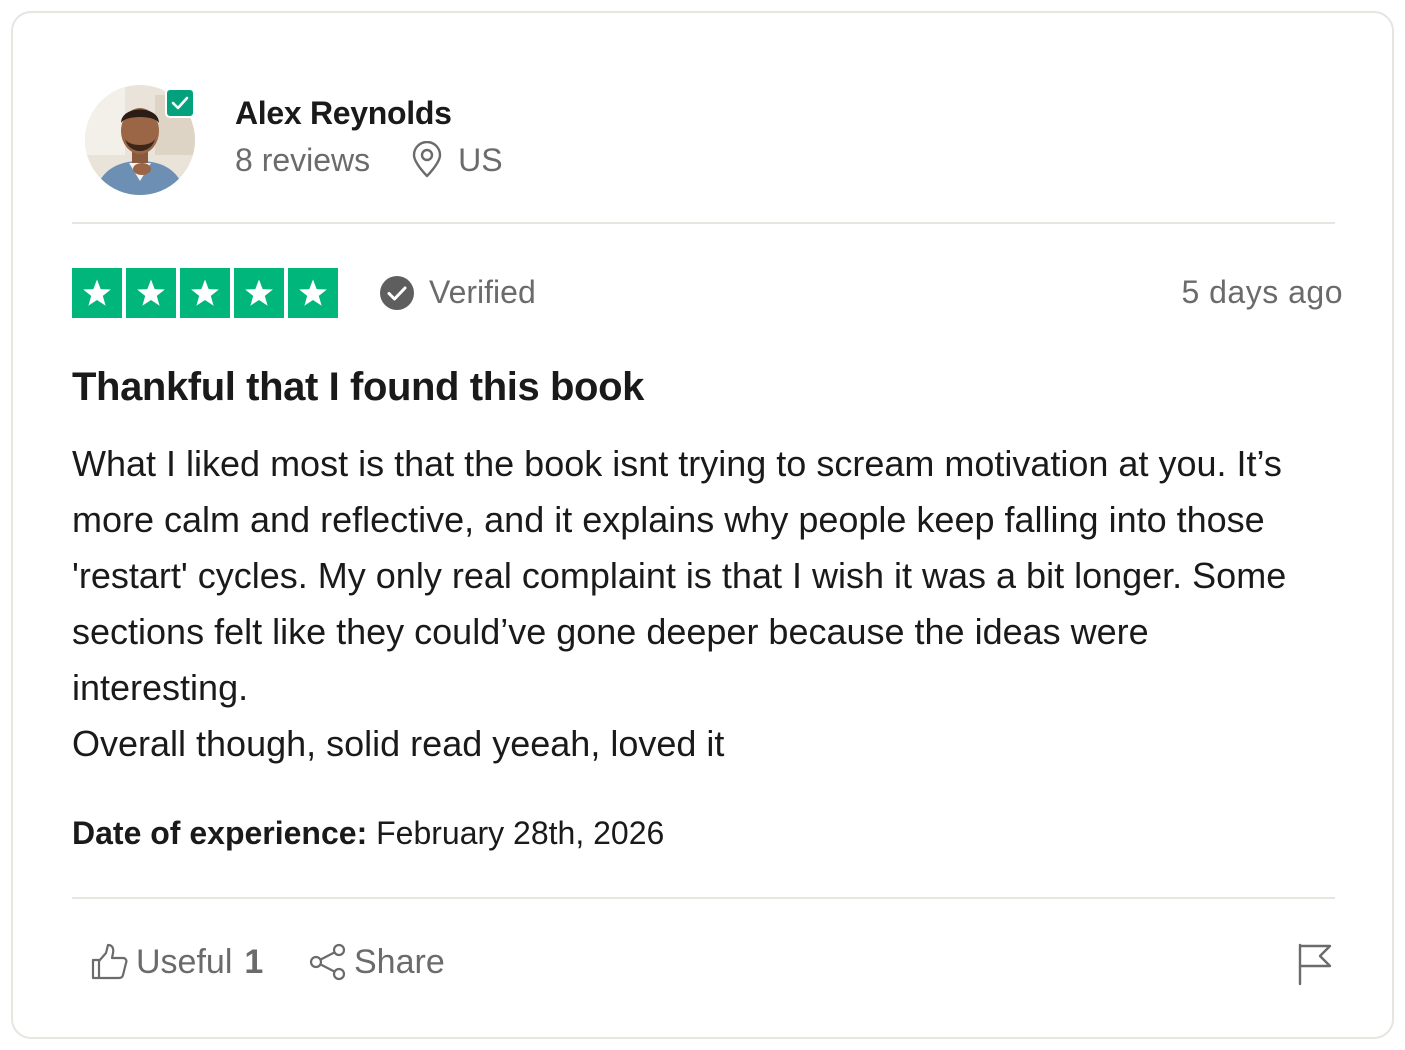 This screenshot has width=1405, height=1050. I want to click on review-age: 5 days ago, so click(1262, 292).